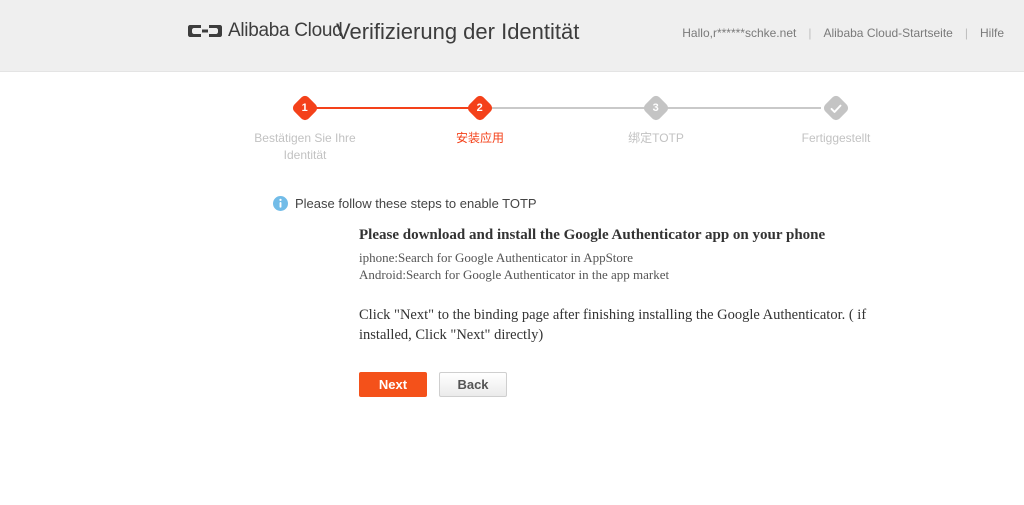  Describe the element at coordinates (887, 33) in the screenshot. I see `header-home-link: Alibaba Cloud-Startseite` at that location.